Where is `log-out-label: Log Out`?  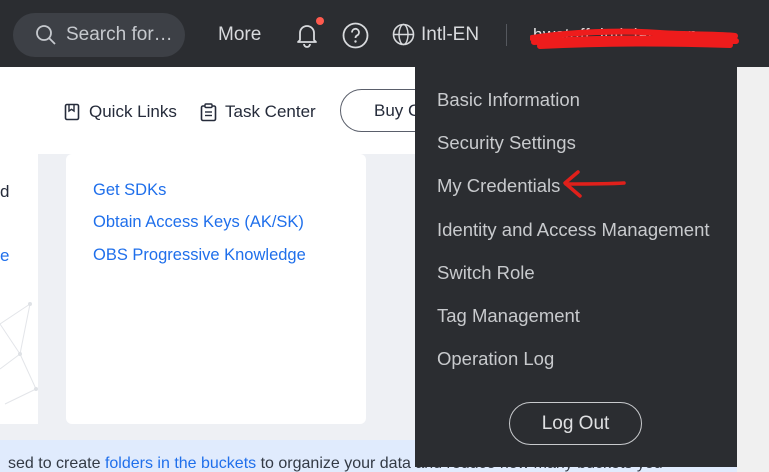
log-out-label: Log Out is located at coordinates (575, 423).